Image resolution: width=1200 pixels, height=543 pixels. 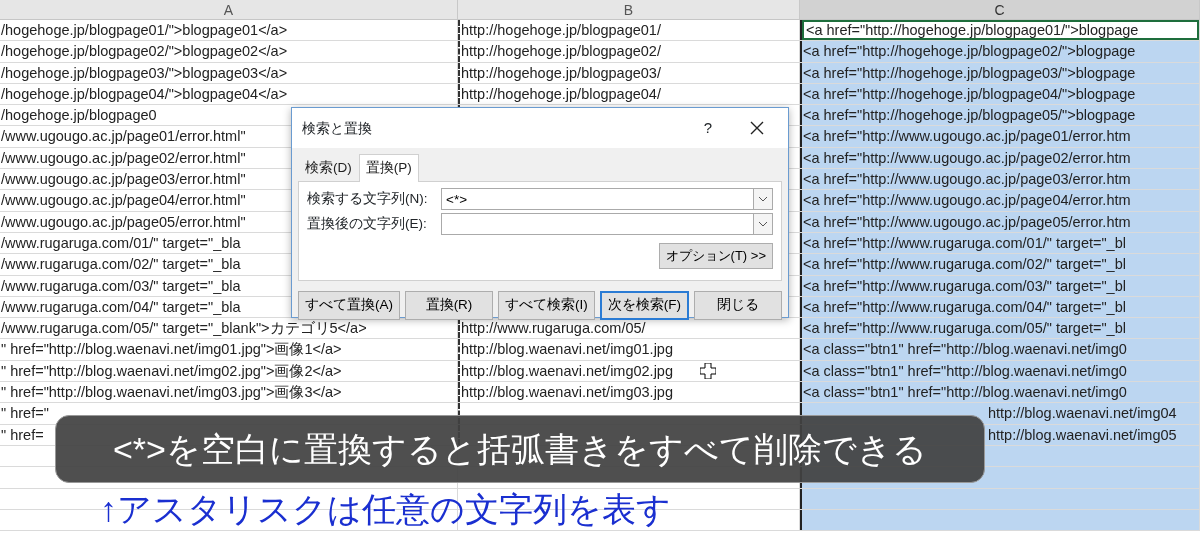 I want to click on close-icon, so click(x=757, y=128).